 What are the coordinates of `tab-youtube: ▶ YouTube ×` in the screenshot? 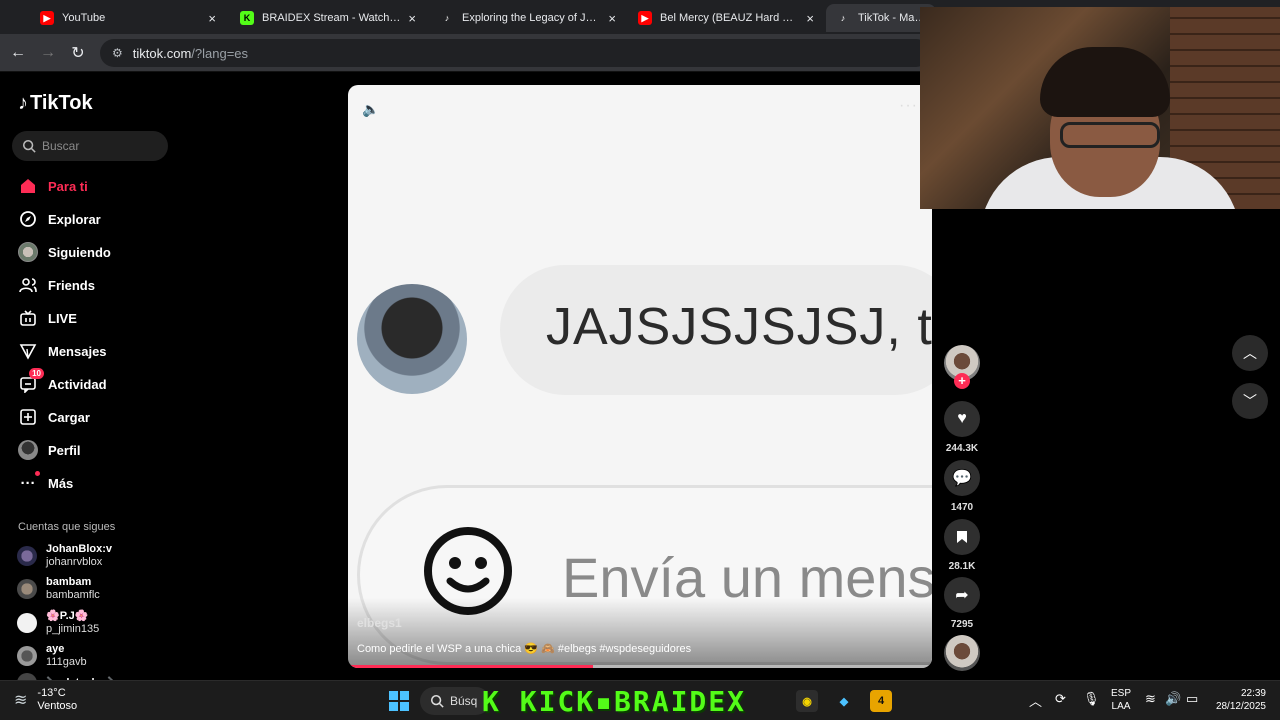 It's located at (128, 18).